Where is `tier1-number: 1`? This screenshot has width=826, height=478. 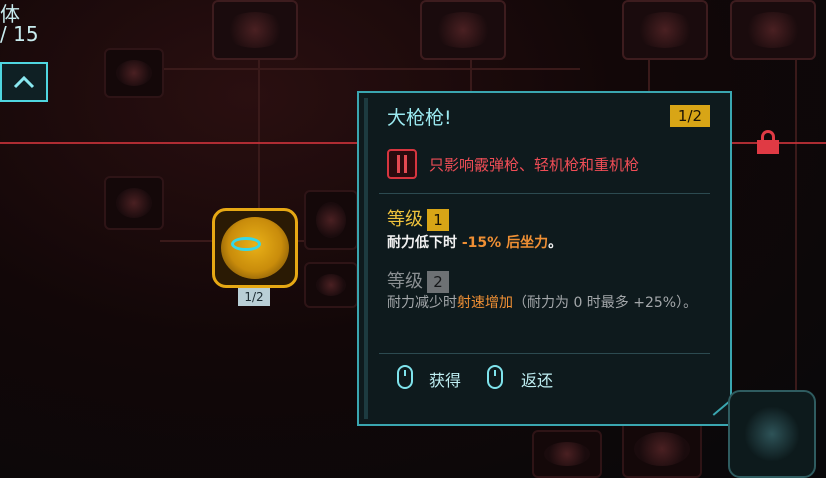 tier1-number: 1 is located at coordinates (438, 220).